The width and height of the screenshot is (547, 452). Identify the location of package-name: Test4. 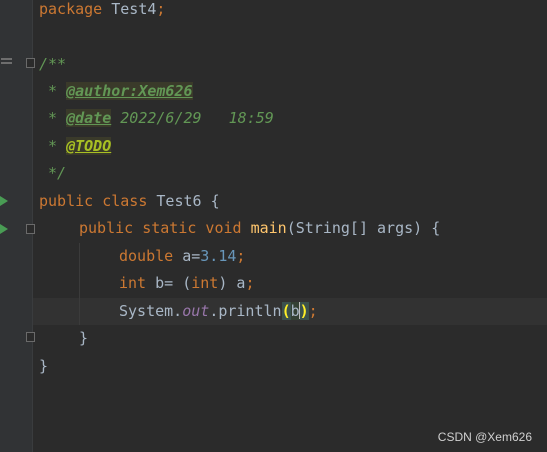
(129, 9).